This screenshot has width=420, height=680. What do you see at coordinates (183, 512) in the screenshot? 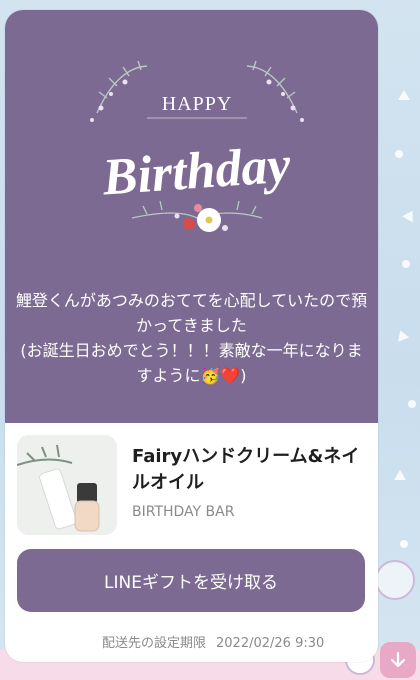
I see `product-store: BIRTHDAY BAR` at bounding box center [183, 512].